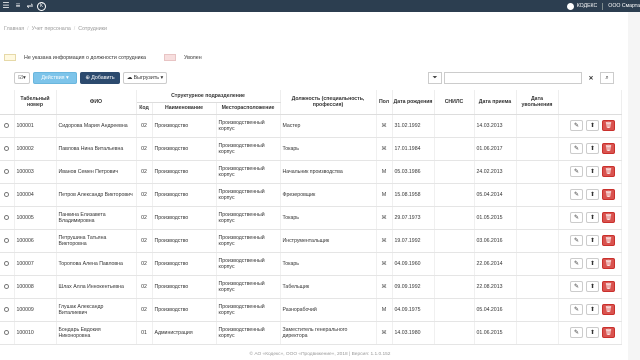 This screenshot has width=640, height=360. Describe the element at coordinates (18, 6) in the screenshot. I see `list-icon: ≡` at that location.